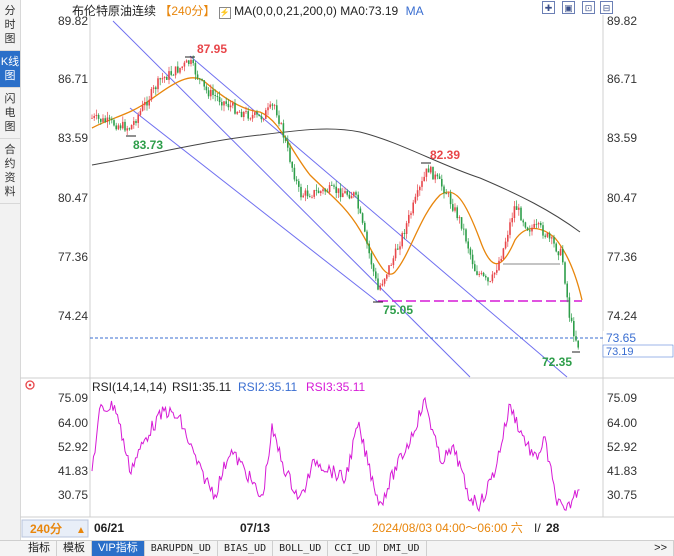 The image size is (674, 556). Describe the element at coordinates (661, 548) in the screenshot. I see `tab-scroll-button: >>` at that location.